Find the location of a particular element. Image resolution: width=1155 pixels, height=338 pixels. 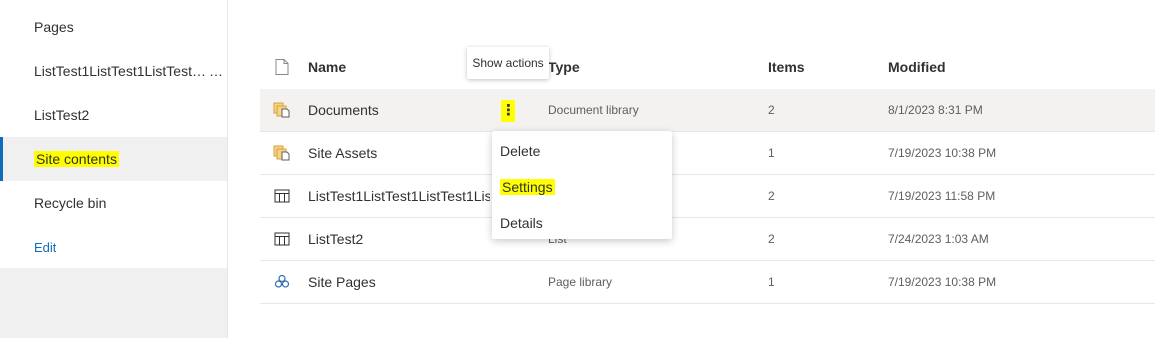

nav-item-label: Pages is located at coordinates (54, 27).